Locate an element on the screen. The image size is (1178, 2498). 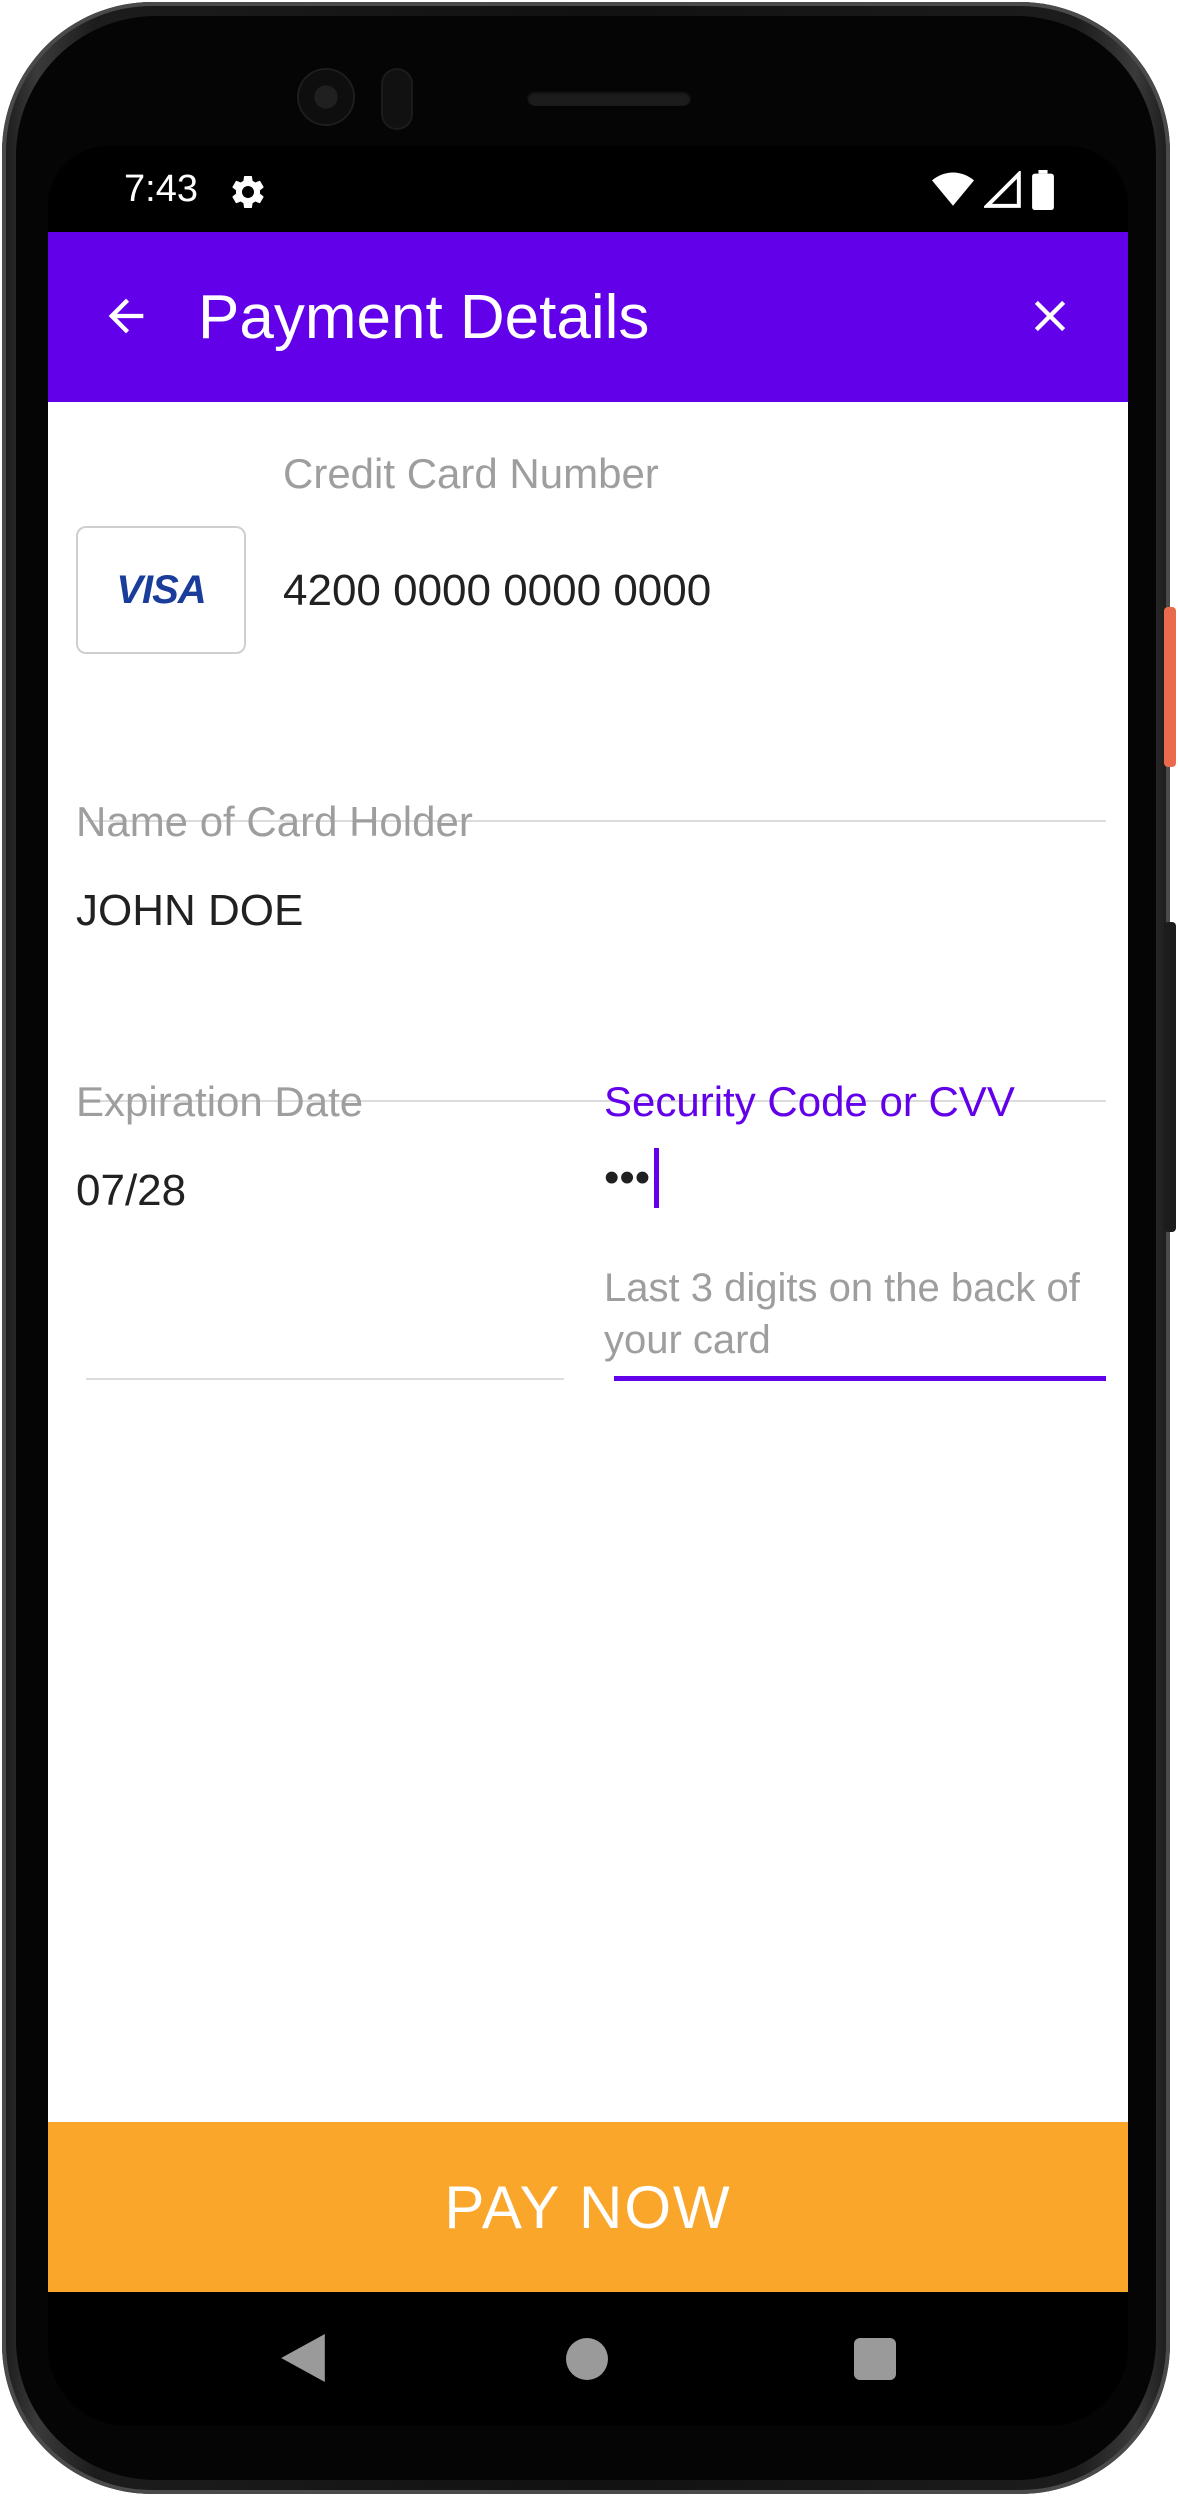
nav-home-icon is located at coordinates (587, 2359).